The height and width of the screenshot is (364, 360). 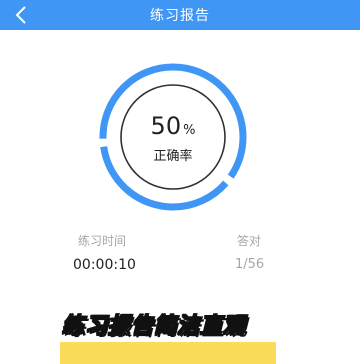 What do you see at coordinates (168, 353) in the screenshot?
I see `banner-highlight` at bounding box center [168, 353].